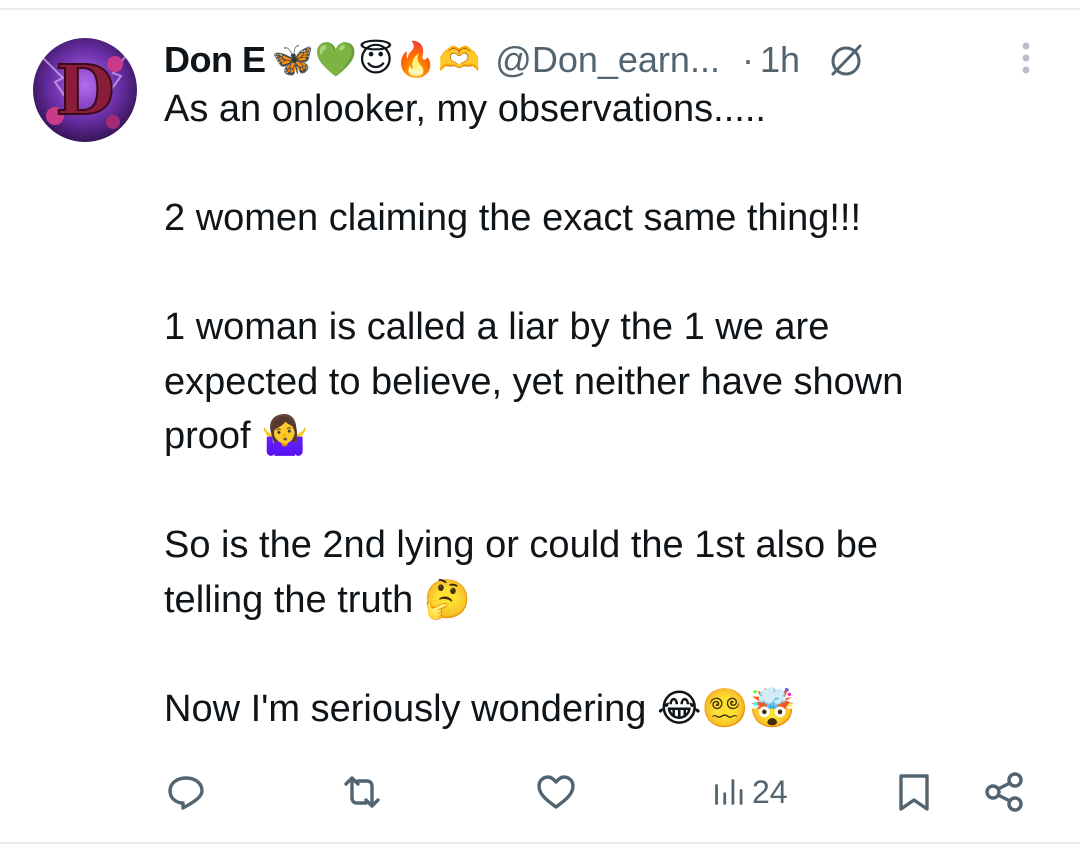  Describe the element at coordinates (376, 60) in the screenshot. I see `name-emojis: 🦋💚😇🔥🫶` at that location.